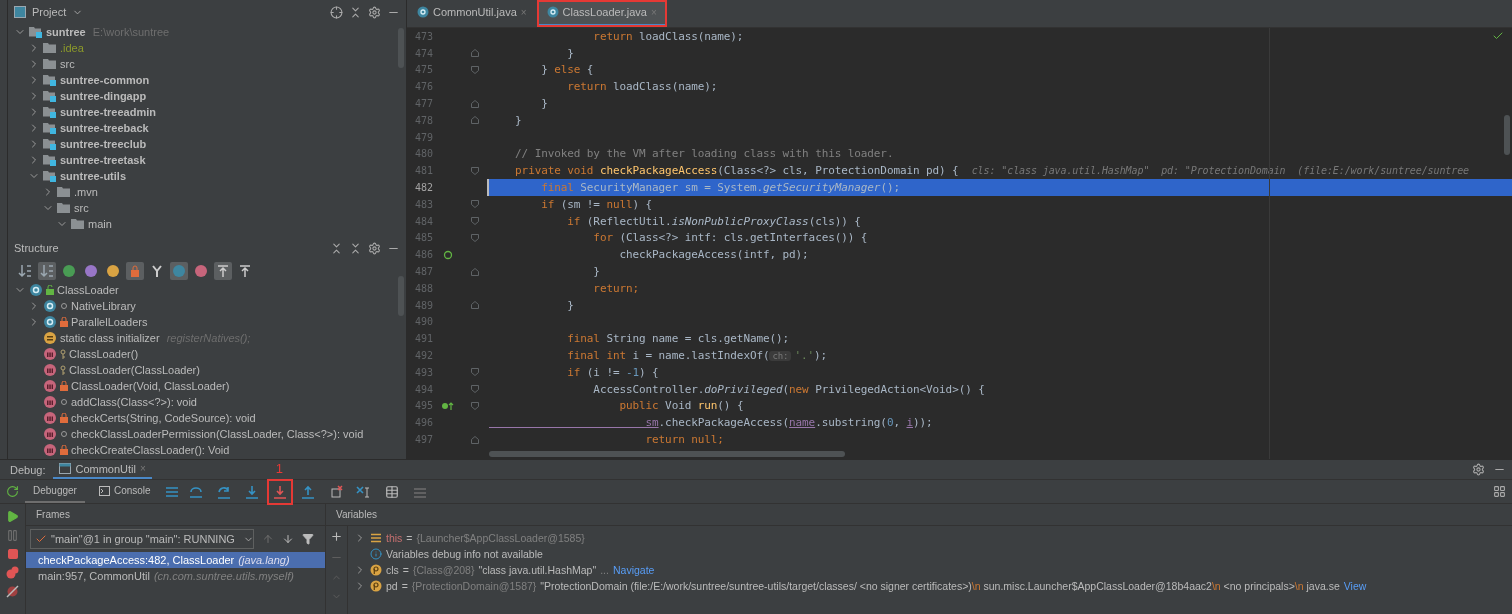 The width and height of the screenshot is (1512, 614). What do you see at coordinates (102, 469) in the screenshot?
I see `session-tab: CommonUtil ×` at bounding box center [102, 469].